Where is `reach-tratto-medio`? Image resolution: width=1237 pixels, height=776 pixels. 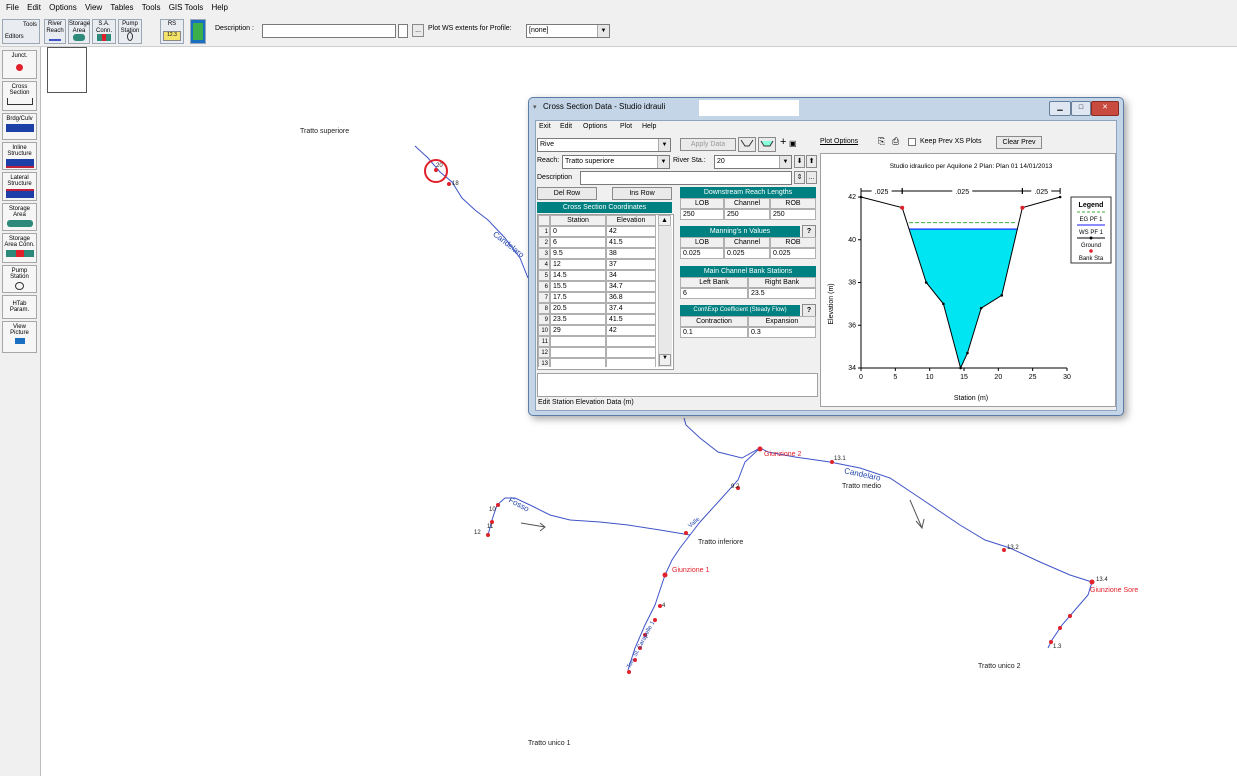
reach-tratto-medio is located at coordinates (888, 500).